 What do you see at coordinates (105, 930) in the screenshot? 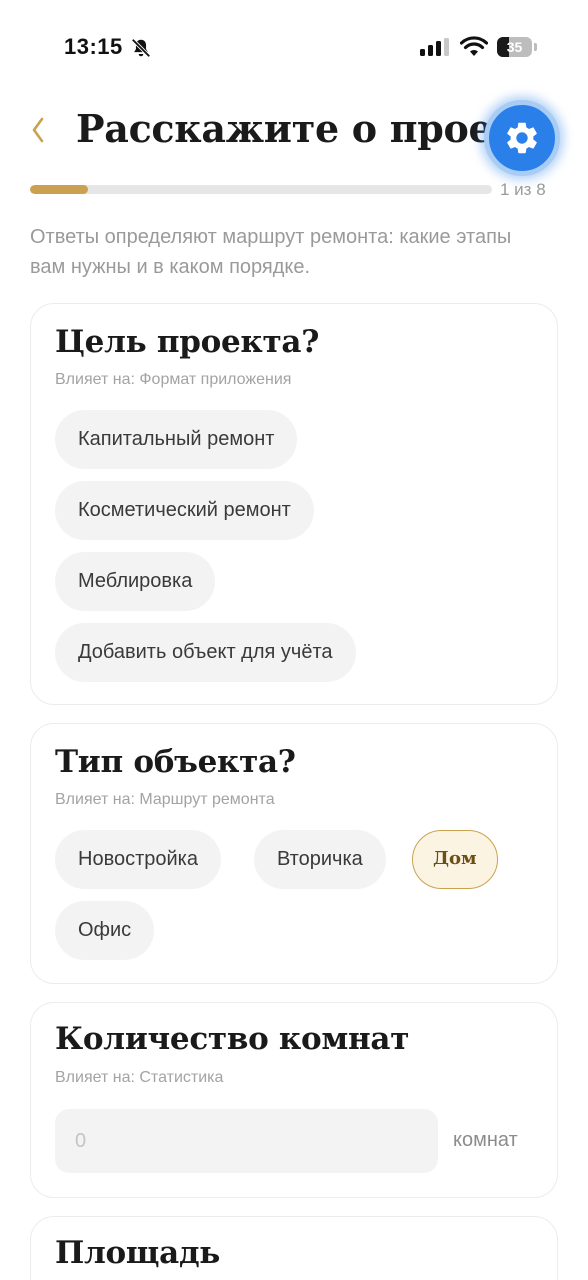
I see `option-chip-office: Офис` at bounding box center [105, 930].